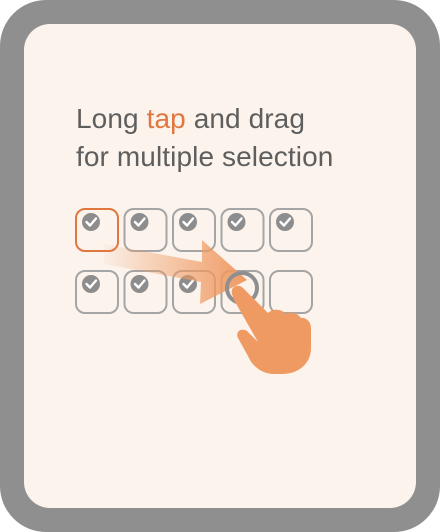  Describe the element at coordinates (205, 156) in the screenshot. I see `headline-line-two: for multiple selection` at that location.